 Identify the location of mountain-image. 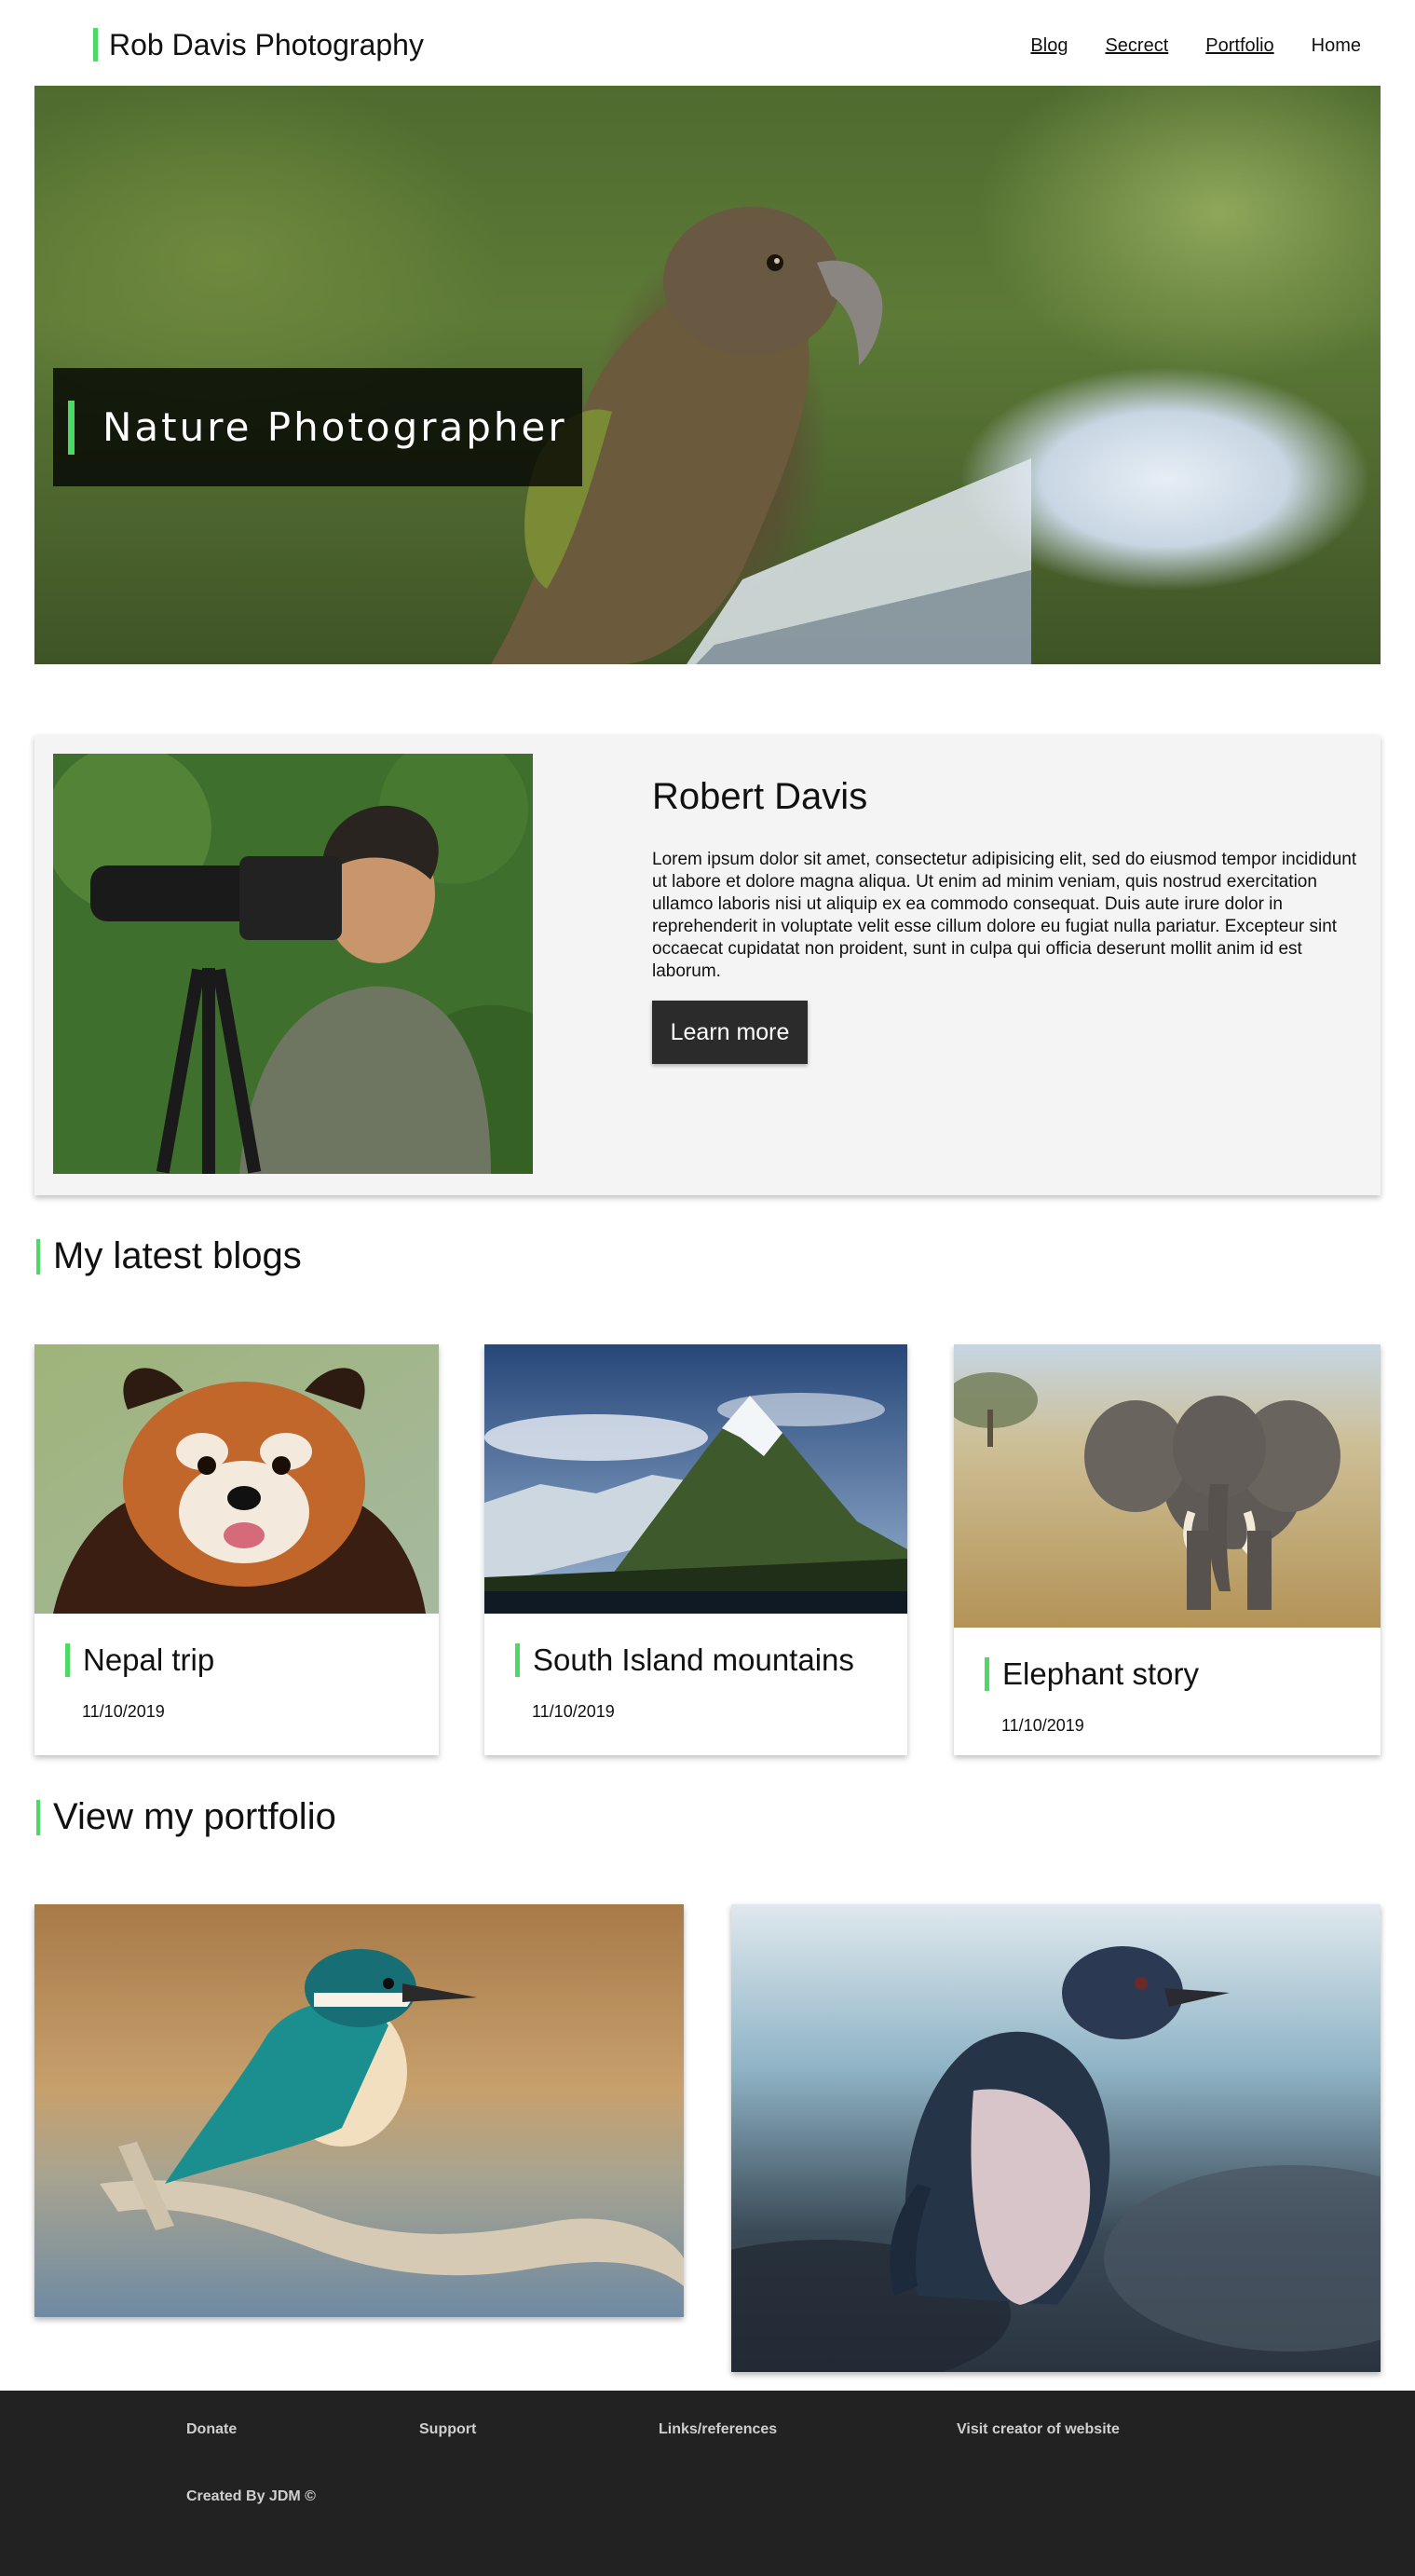
(695, 1479).